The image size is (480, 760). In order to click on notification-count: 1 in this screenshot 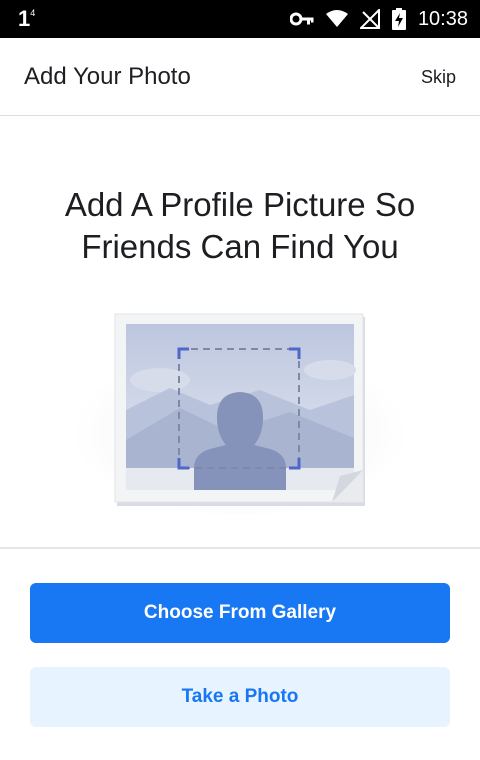, I will do `click(24, 18)`.